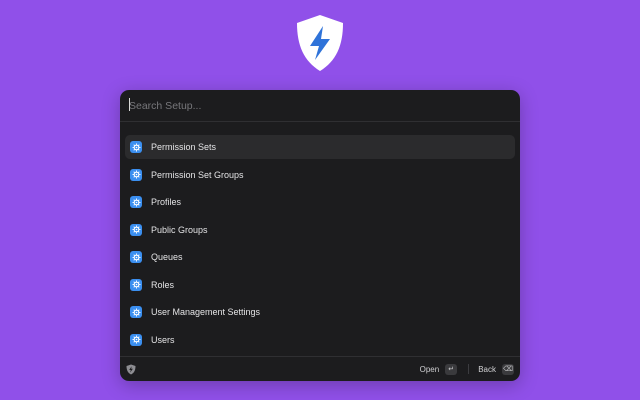 The width and height of the screenshot is (640, 400). What do you see at coordinates (466, 369) in the screenshot?
I see `footer-actions: Open ↵ Back ⌫` at bounding box center [466, 369].